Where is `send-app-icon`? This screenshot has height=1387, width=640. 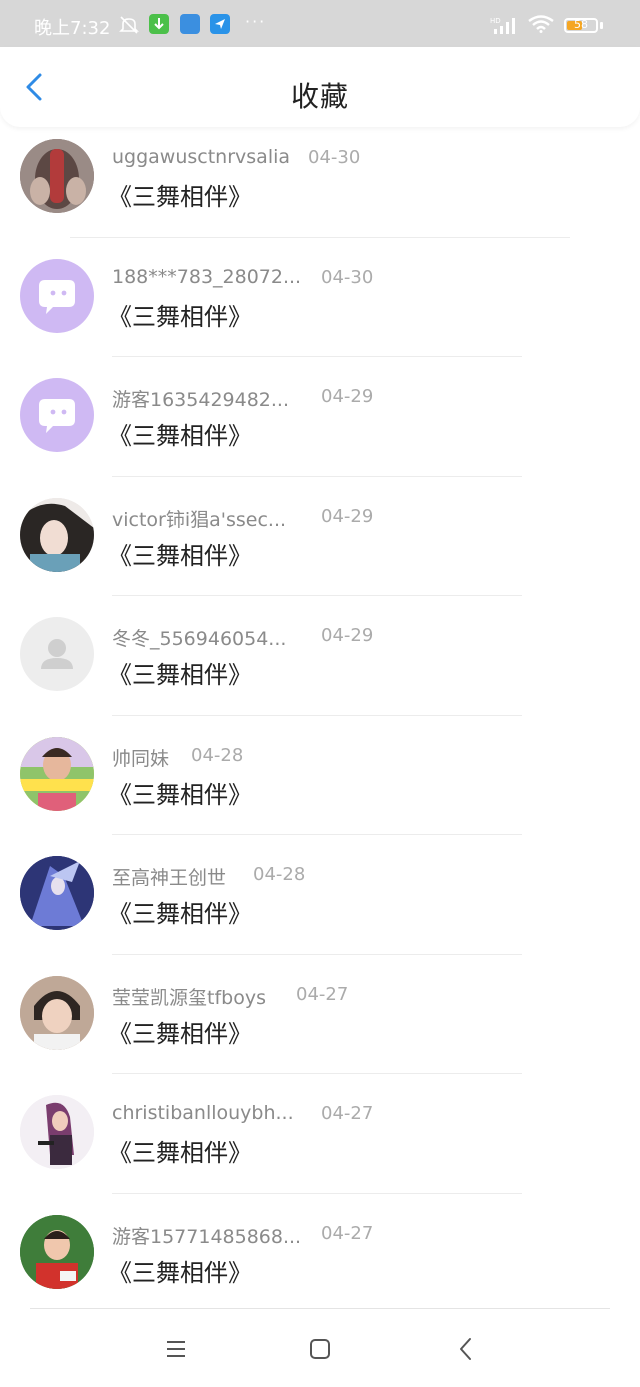
send-app-icon is located at coordinates (220, 24).